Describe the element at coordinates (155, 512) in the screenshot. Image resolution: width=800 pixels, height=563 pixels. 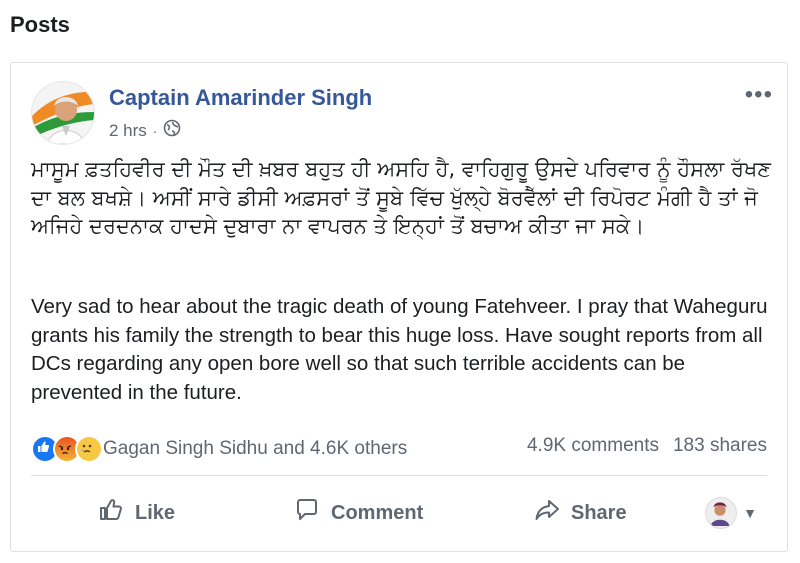
I see `like-label: Like` at that location.